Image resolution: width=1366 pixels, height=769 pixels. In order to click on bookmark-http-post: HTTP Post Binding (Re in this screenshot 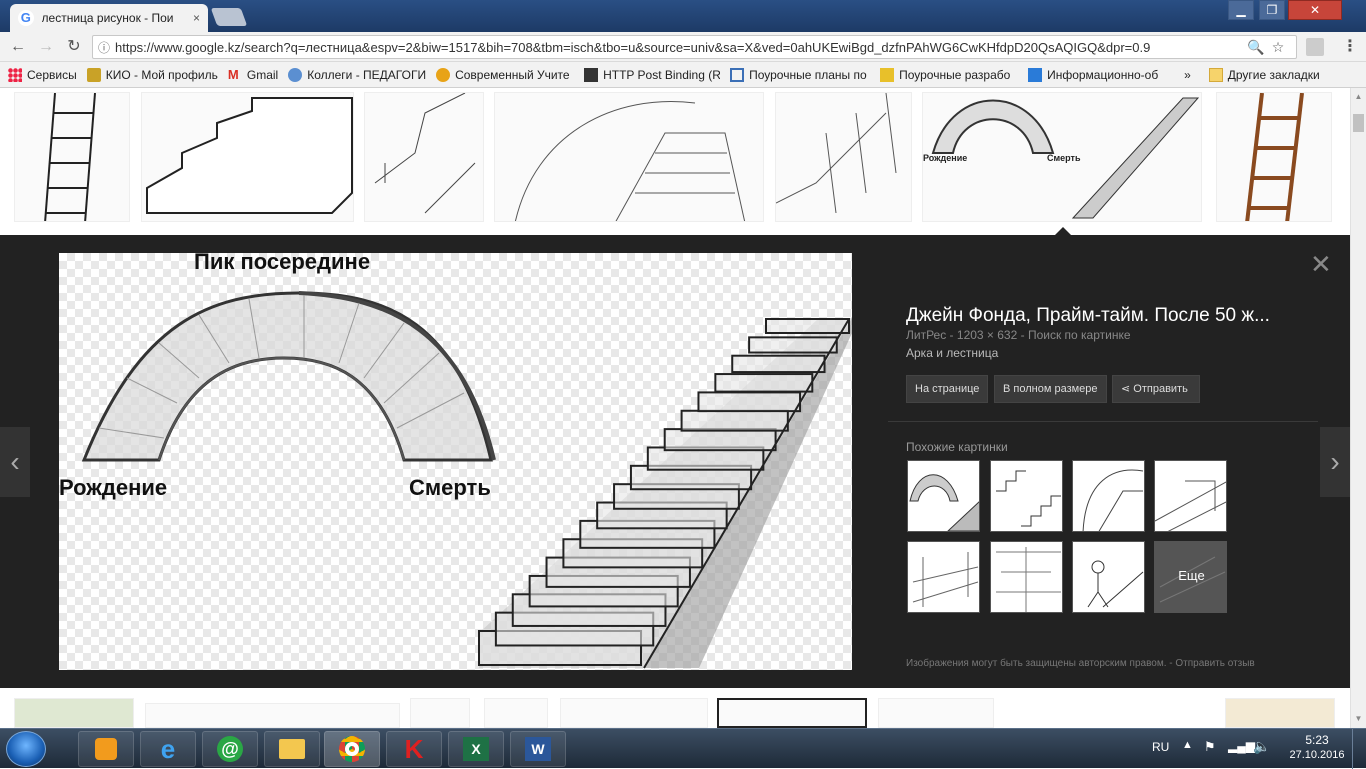, I will do `click(652, 74)`.